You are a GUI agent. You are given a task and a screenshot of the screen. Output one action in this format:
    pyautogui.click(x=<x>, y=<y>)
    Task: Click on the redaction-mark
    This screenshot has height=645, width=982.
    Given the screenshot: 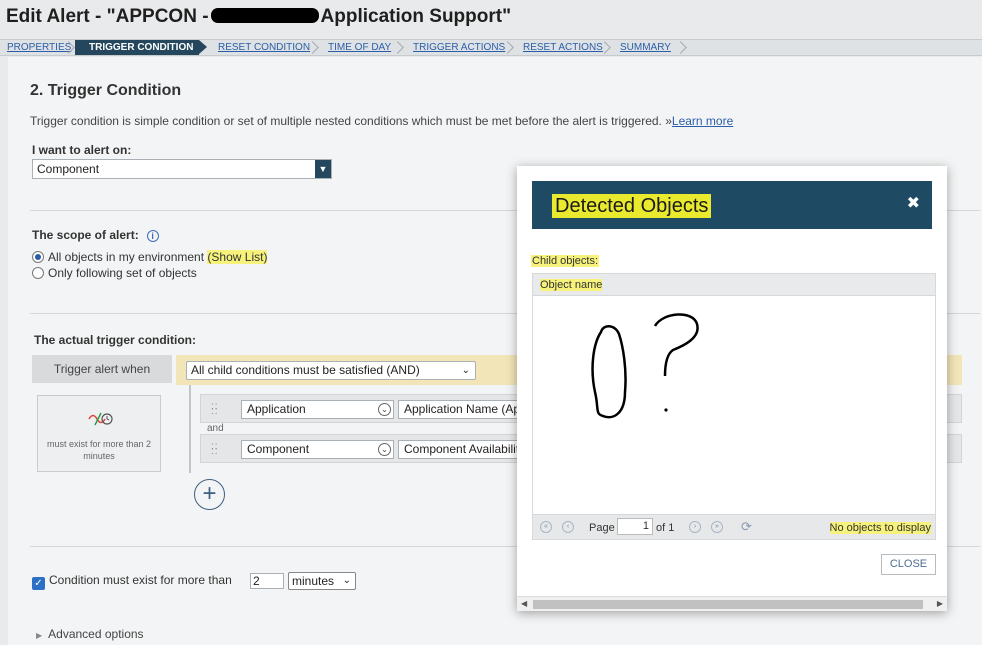 What is the action you would take?
    pyautogui.click(x=264, y=15)
    